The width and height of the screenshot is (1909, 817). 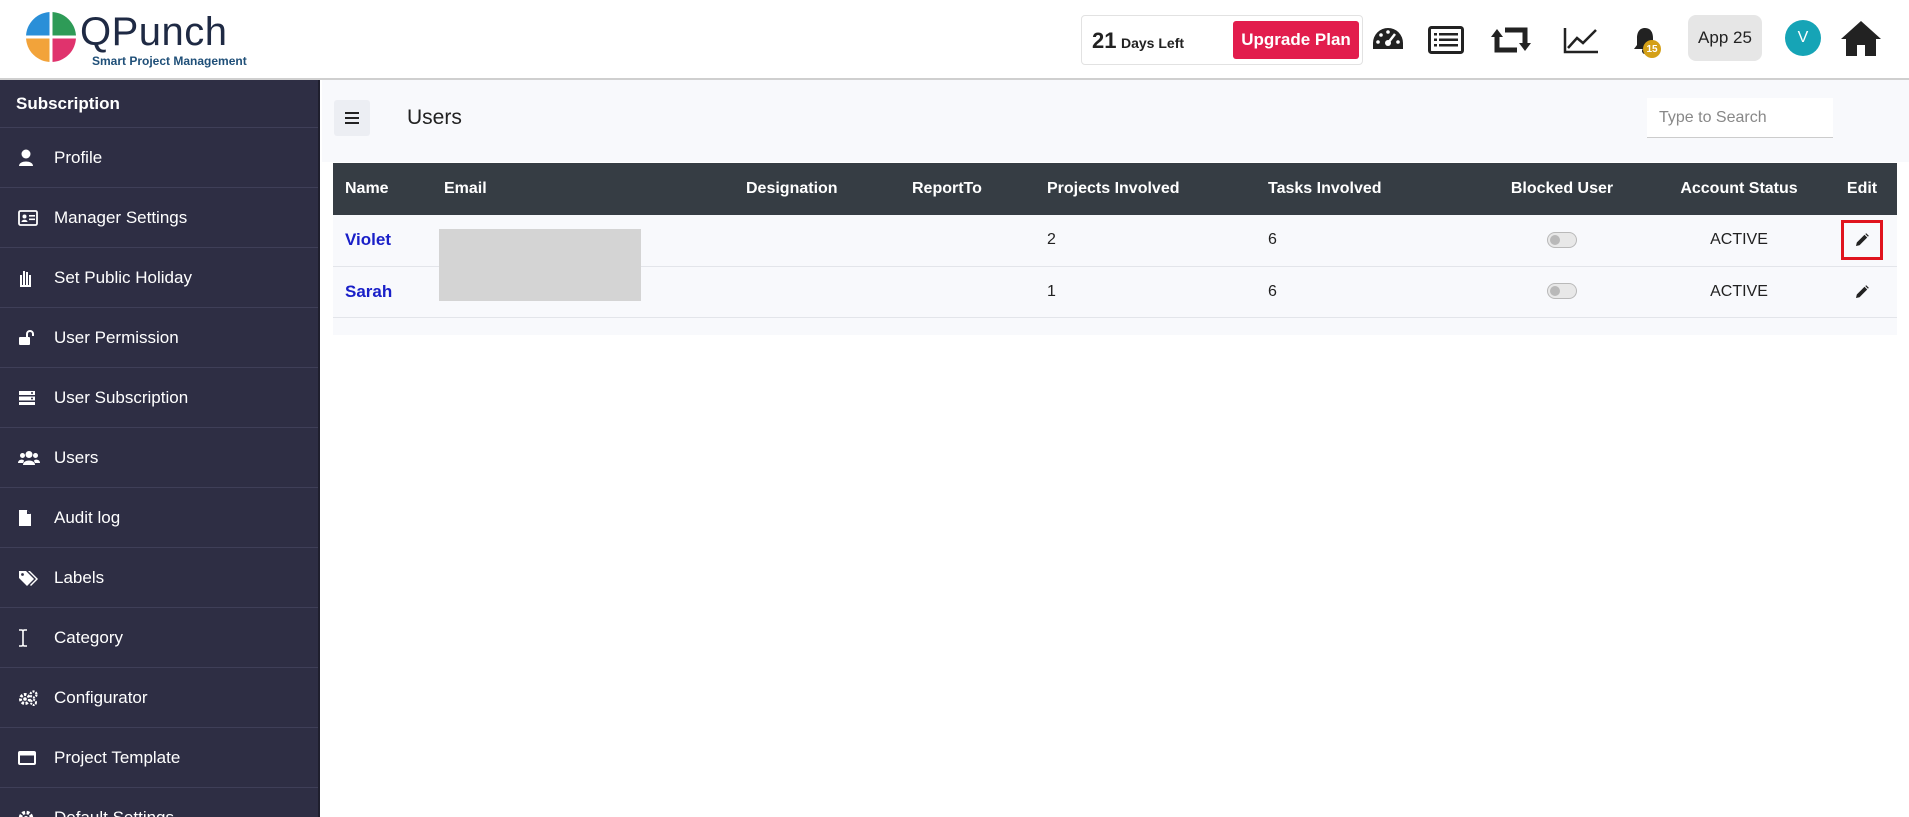 What do you see at coordinates (1861, 38) in the screenshot?
I see `home-icon` at bounding box center [1861, 38].